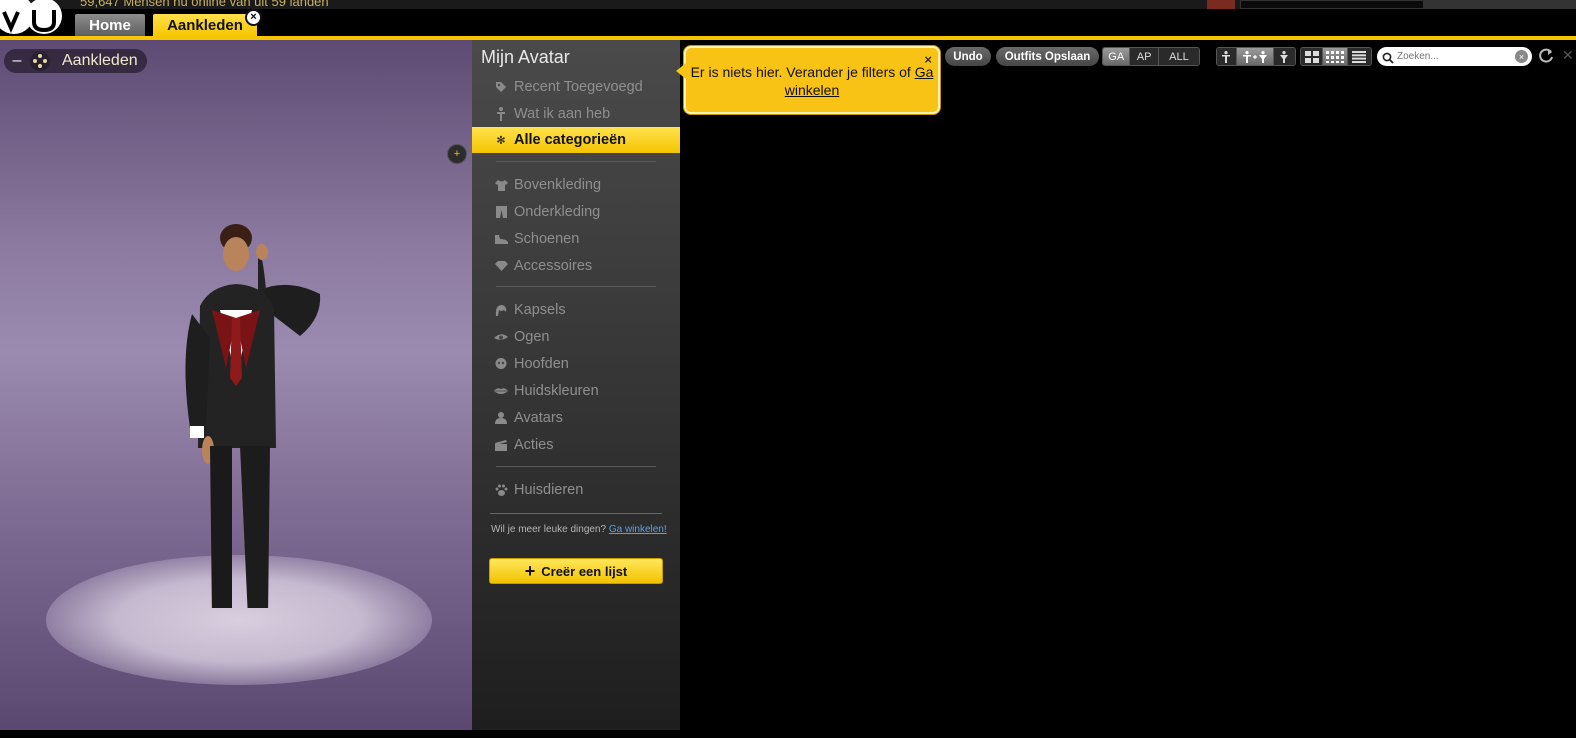  Describe the element at coordinates (576, 364) in the screenshot. I see `sidebar-item-heads: Hoofden` at that location.